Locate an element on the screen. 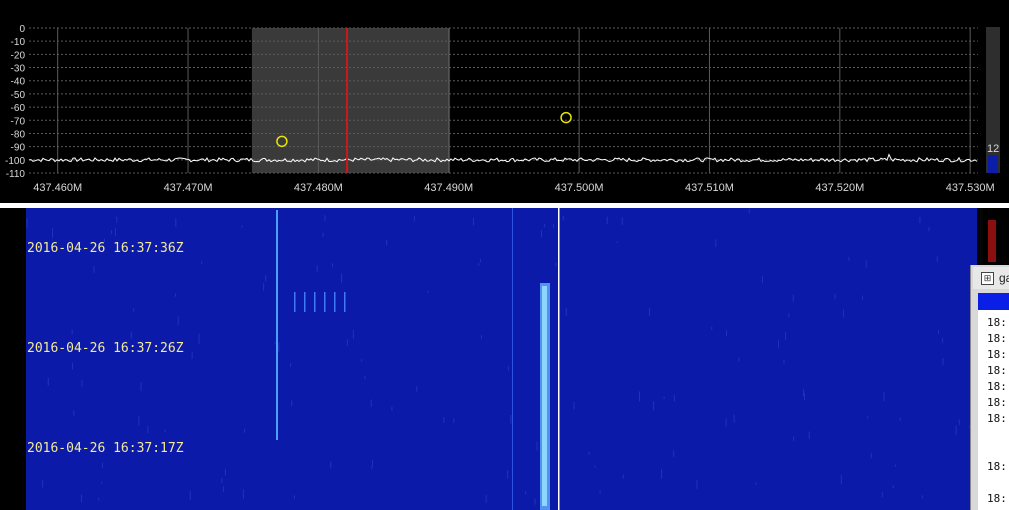  passband-filter is located at coordinates (351, 100).